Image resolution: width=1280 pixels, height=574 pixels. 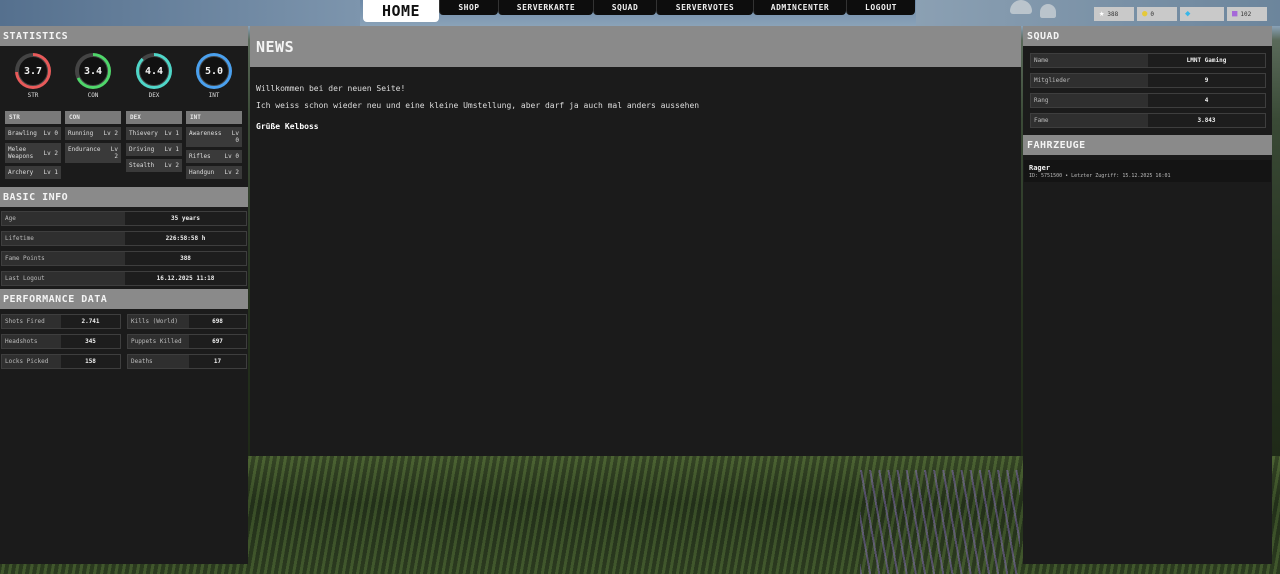 I want to click on background-flowers, so click(x=940, y=522).